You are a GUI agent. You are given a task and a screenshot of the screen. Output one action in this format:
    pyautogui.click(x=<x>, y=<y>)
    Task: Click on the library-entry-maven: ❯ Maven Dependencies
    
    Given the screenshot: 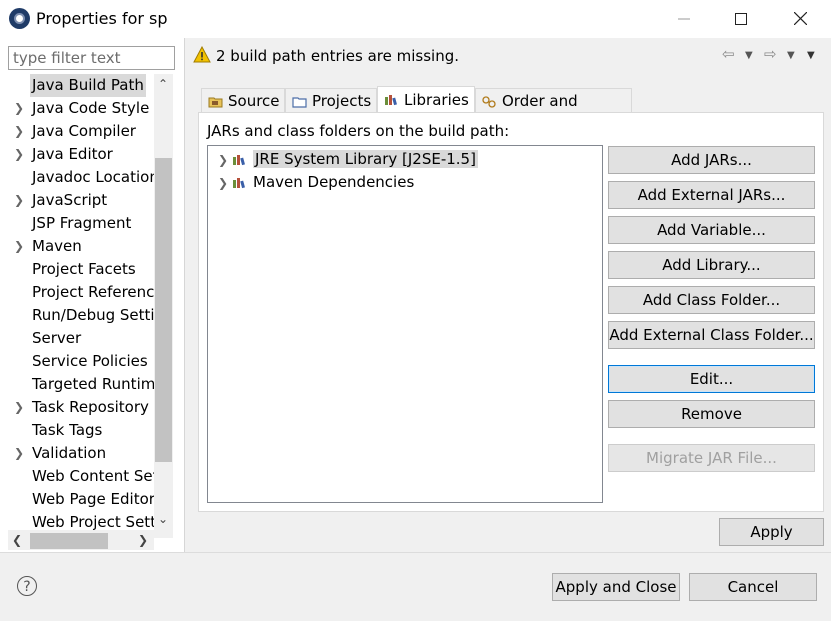 What is the action you would take?
    pyautogui.click(x=316, y=182)
    